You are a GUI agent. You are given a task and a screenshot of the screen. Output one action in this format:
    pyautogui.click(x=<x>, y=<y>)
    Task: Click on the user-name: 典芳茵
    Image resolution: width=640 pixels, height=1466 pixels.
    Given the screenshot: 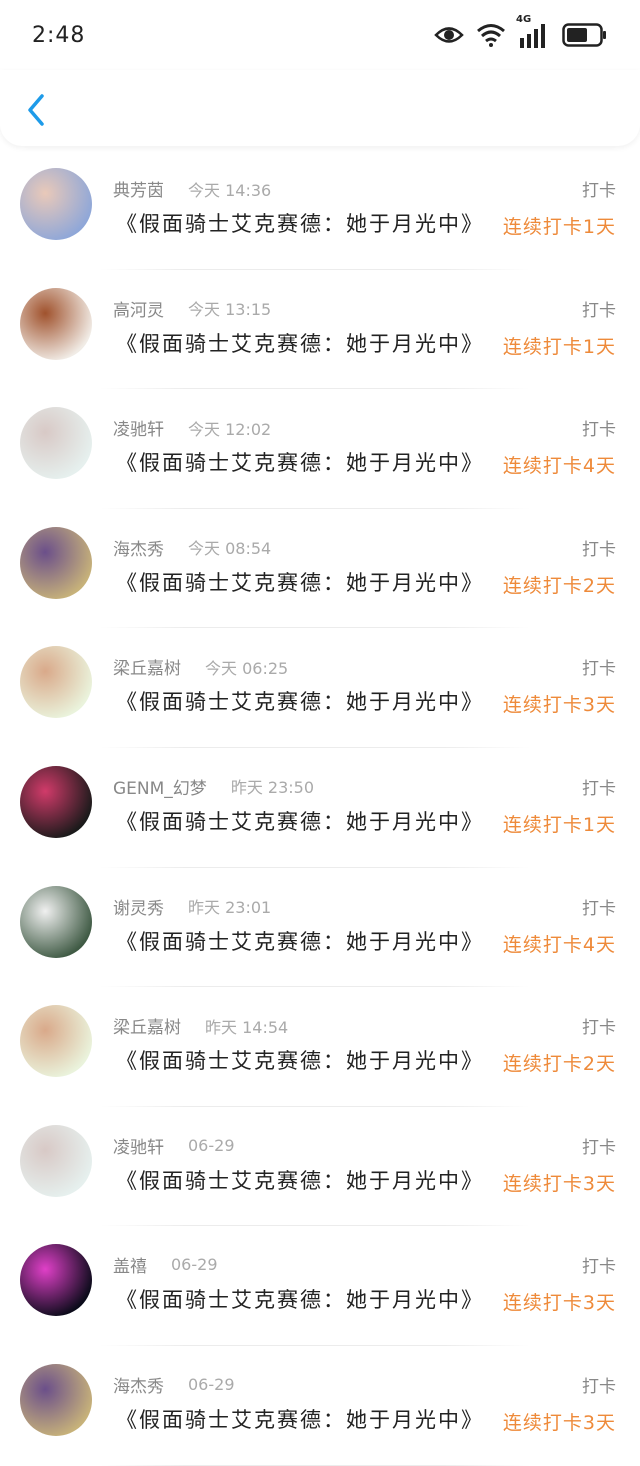 What is the action you would take?
    pyautogui.click(x=138, y=188)
    